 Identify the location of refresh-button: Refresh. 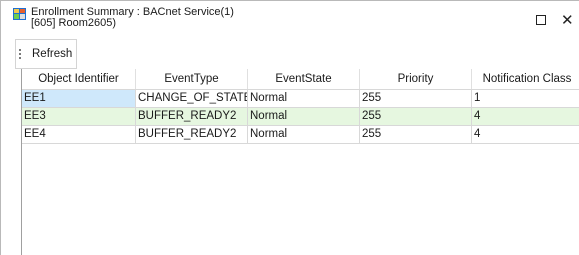
(52, 54).